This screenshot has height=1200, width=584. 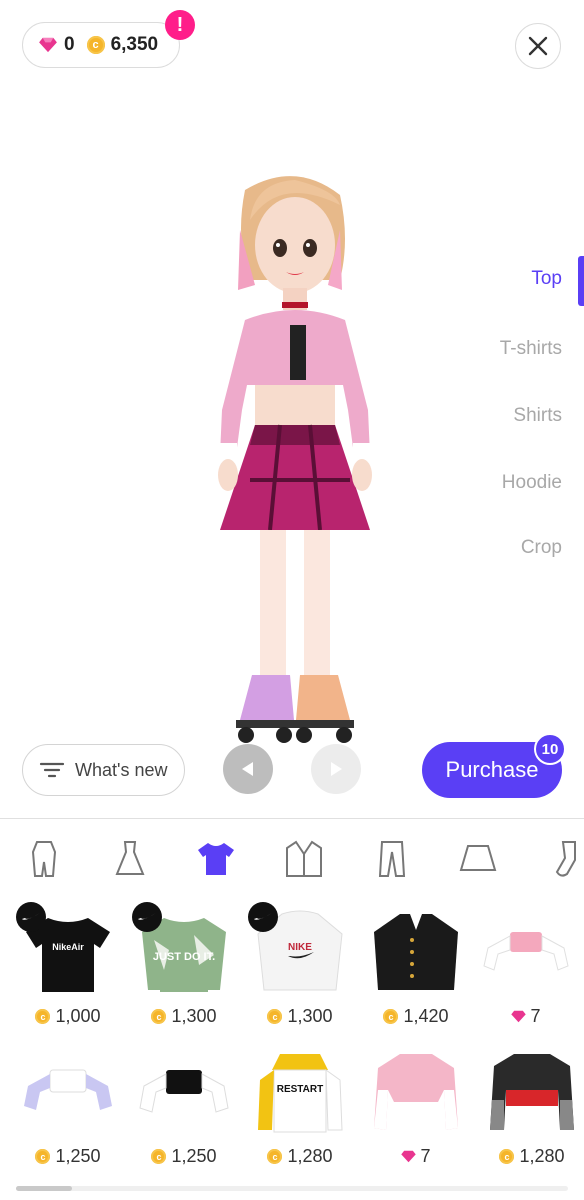 I want to click on item-pink-off-shoulder-top: 7, so click(x=526, y=970).